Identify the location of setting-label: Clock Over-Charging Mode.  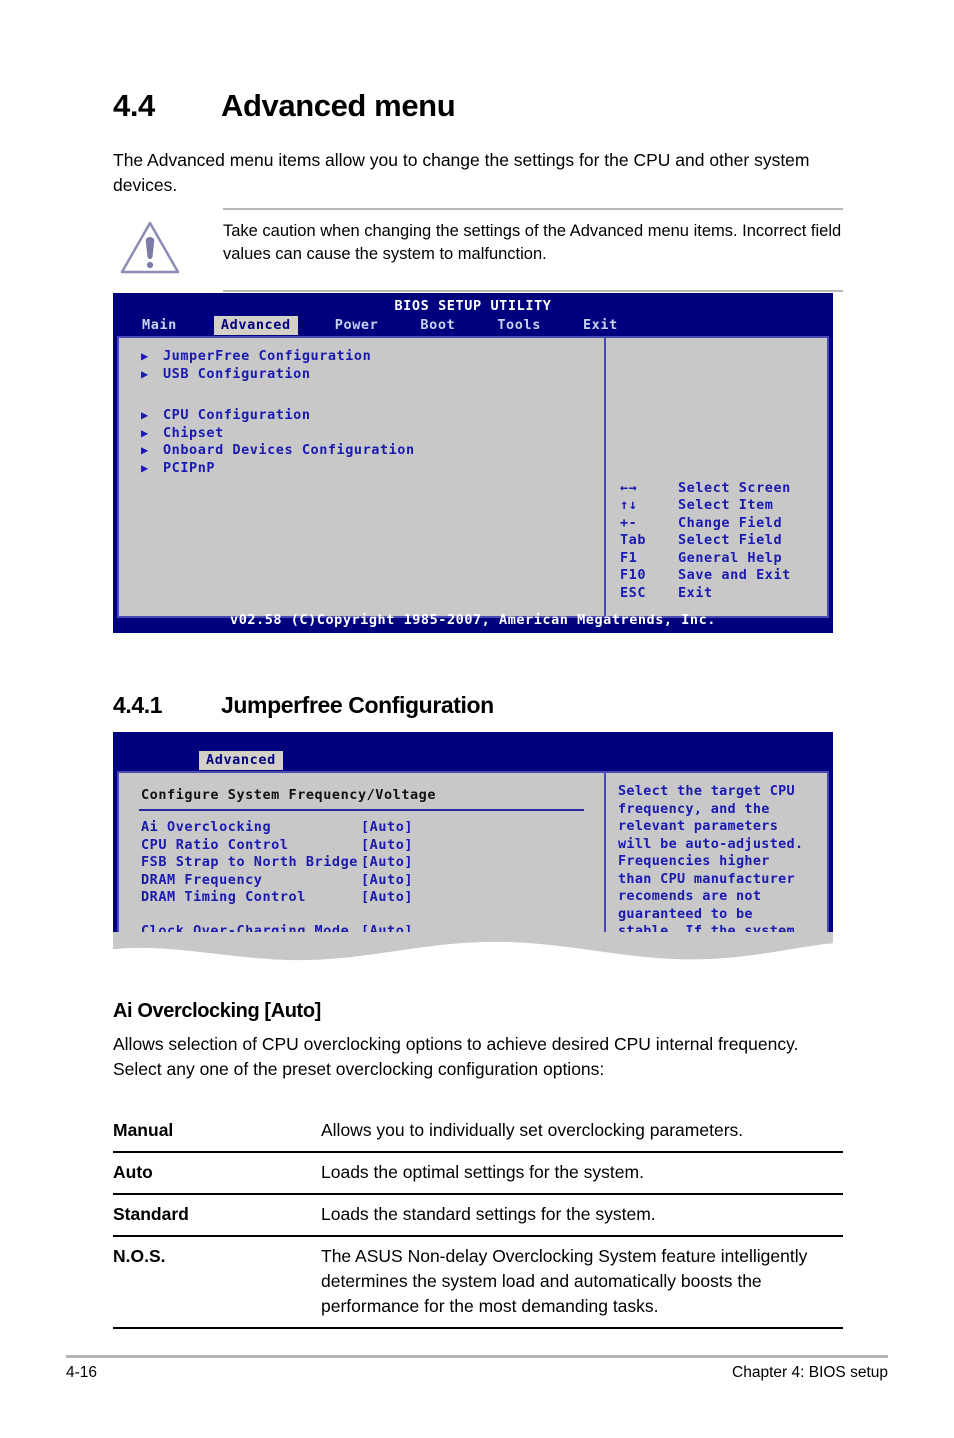
(245, 930).